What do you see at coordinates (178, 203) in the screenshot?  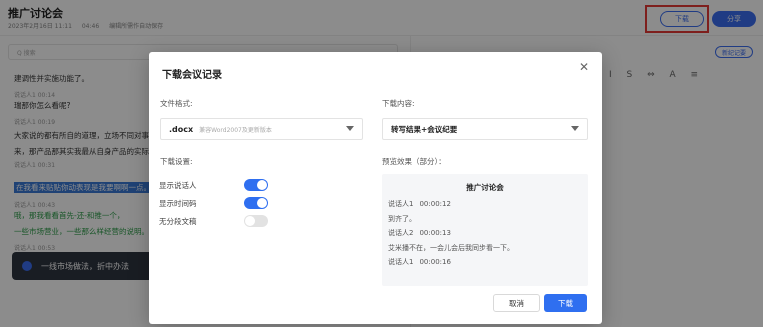 I see `setting-label: 显示时间码` at bounding box center [178, 203].